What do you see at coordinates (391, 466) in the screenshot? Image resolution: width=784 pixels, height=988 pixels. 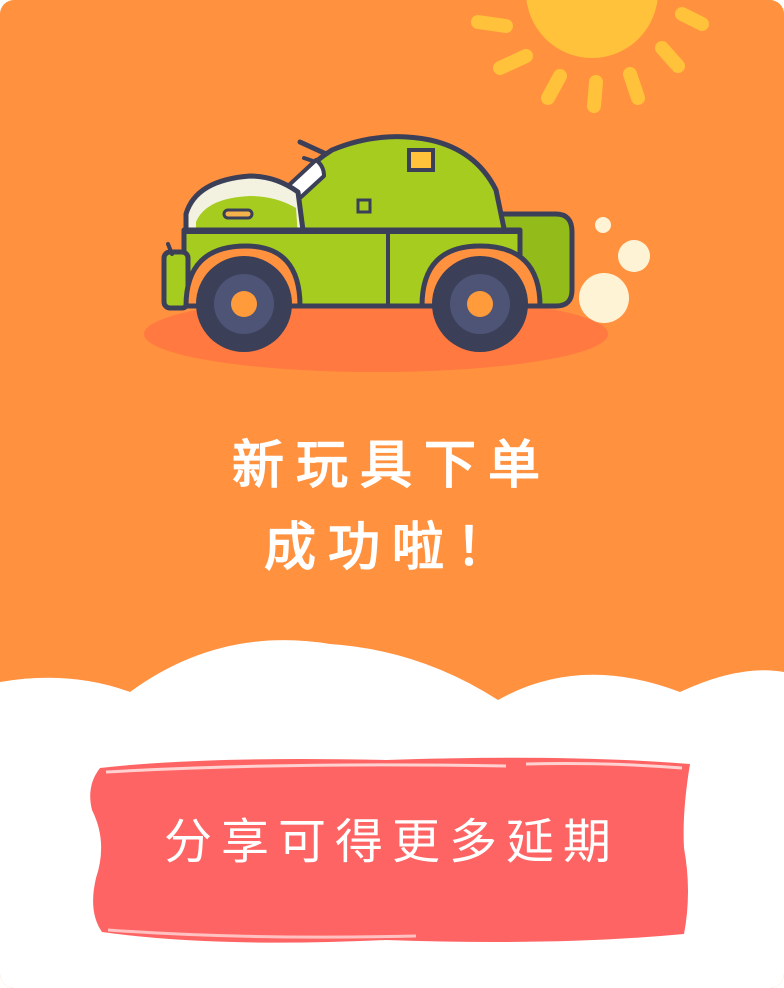 I see `headline-line-1: 新玩具下单` at bounding box center [391, 466].